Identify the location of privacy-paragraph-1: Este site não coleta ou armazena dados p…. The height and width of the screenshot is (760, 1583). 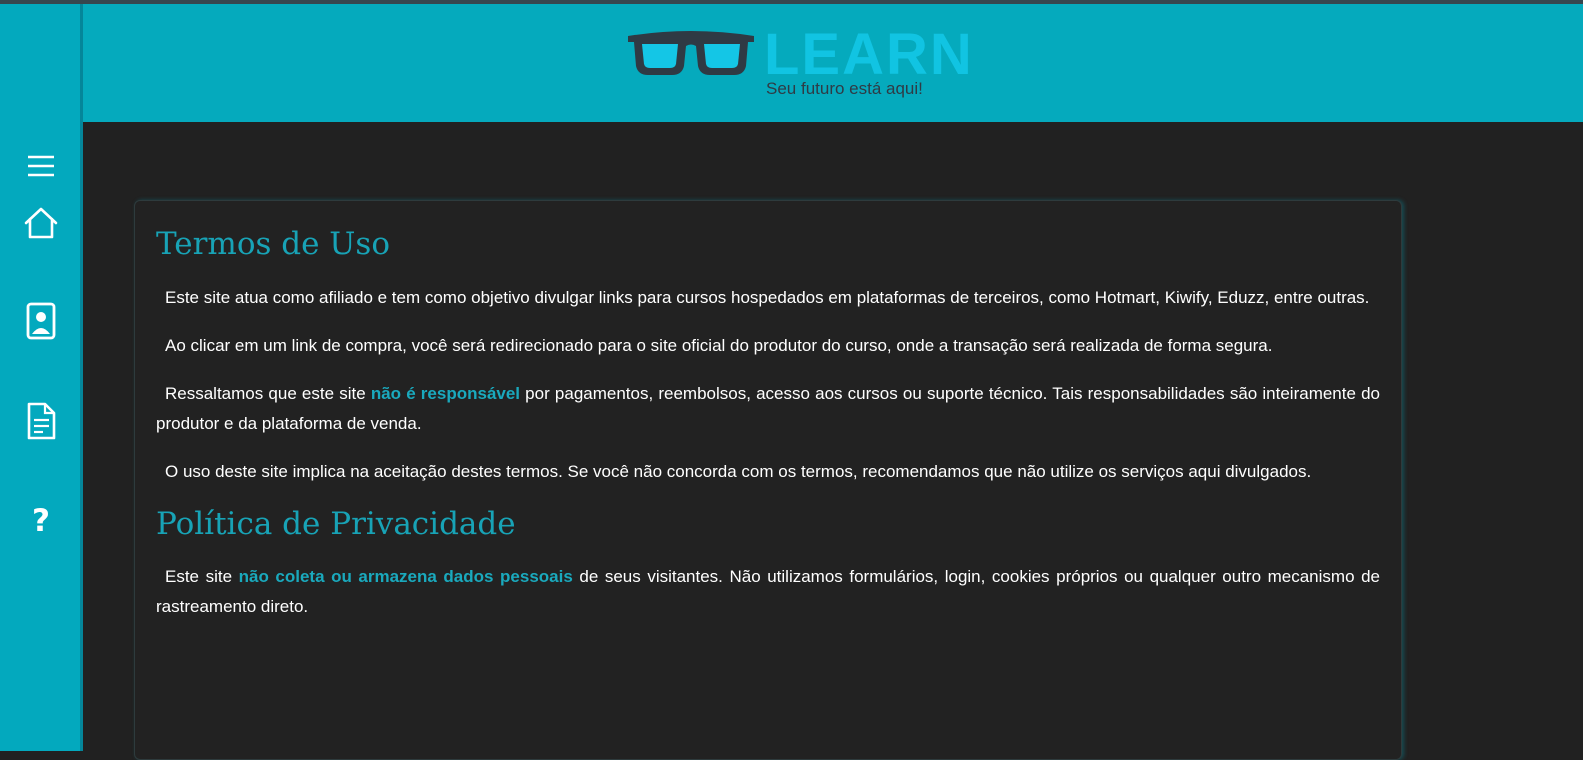
(768, 592).